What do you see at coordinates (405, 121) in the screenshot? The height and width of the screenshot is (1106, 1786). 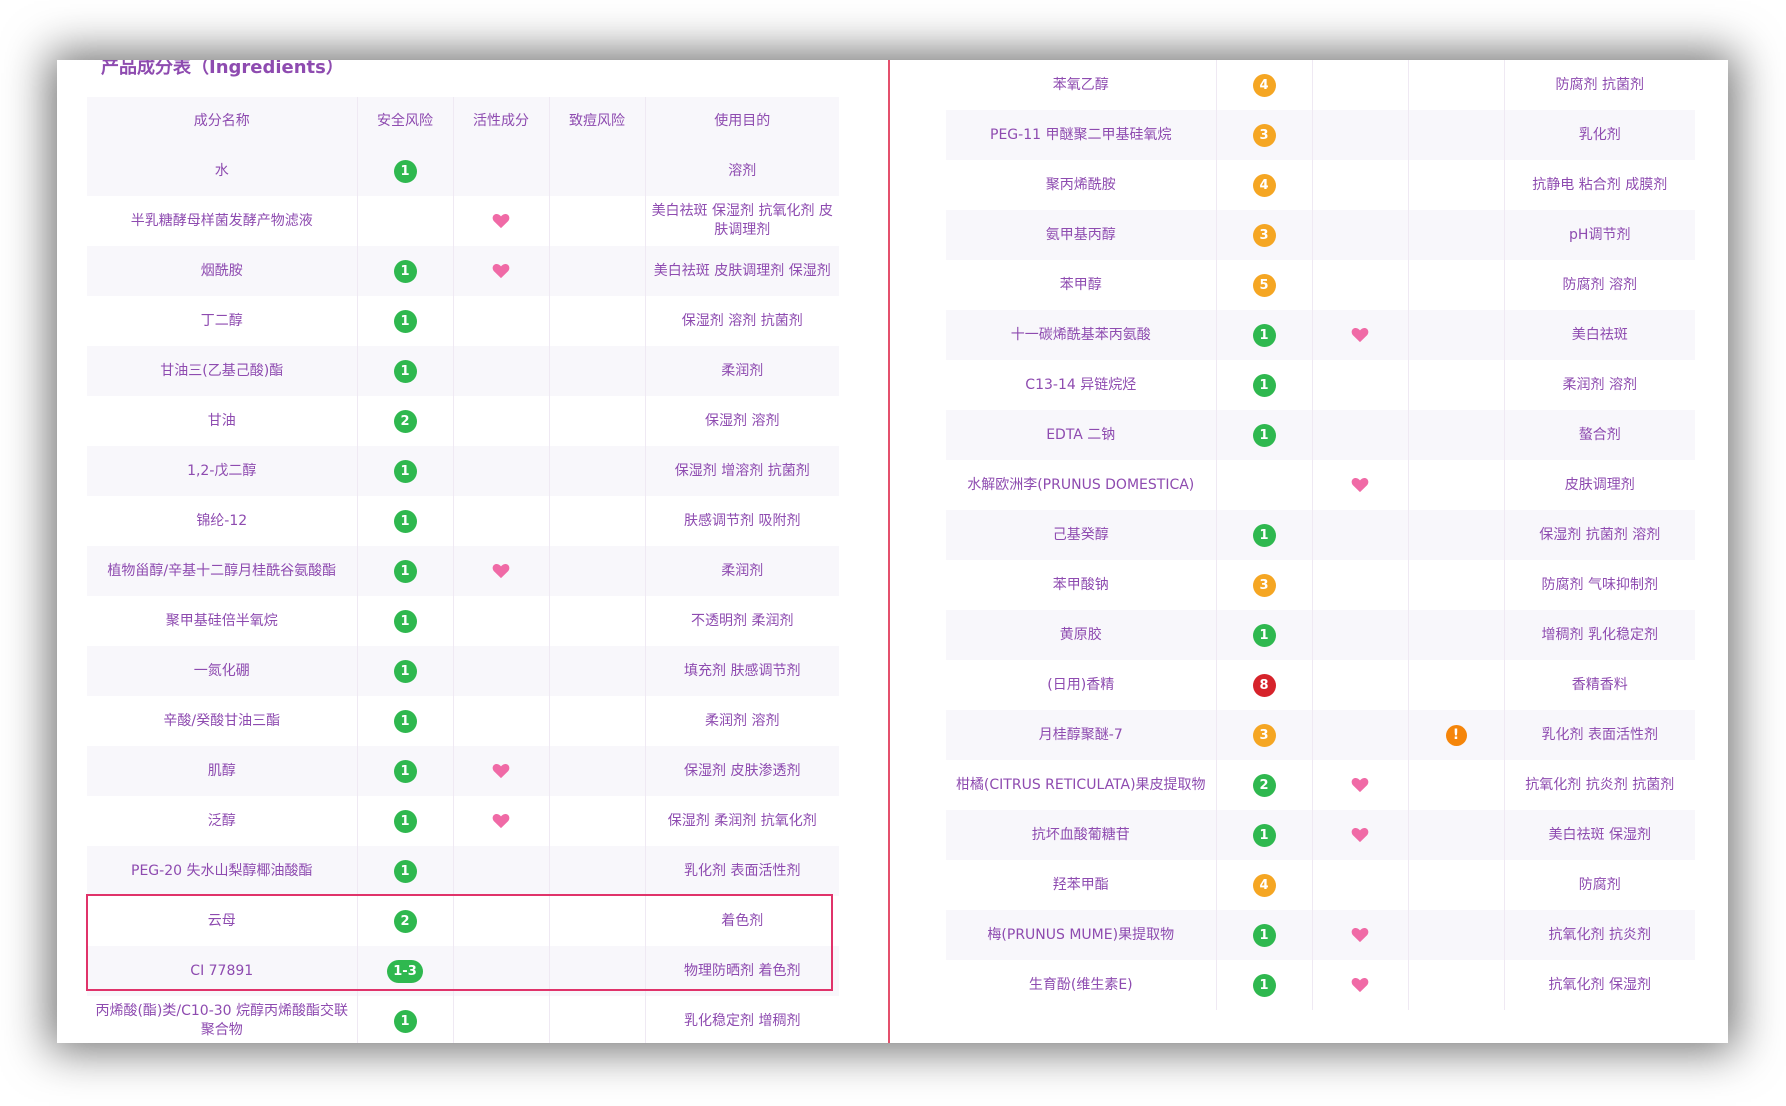 I see `header-safety-risk: 安全风险` at bounding box center [405, 121].